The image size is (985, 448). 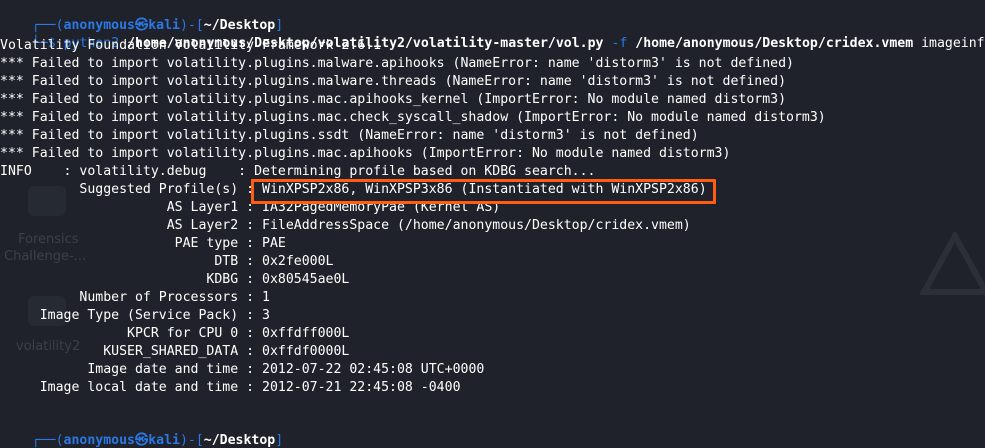 I want to click on kpcr-row: KPCR for CPU 0 : 0xffdff000L, so click(x=175, y=333).